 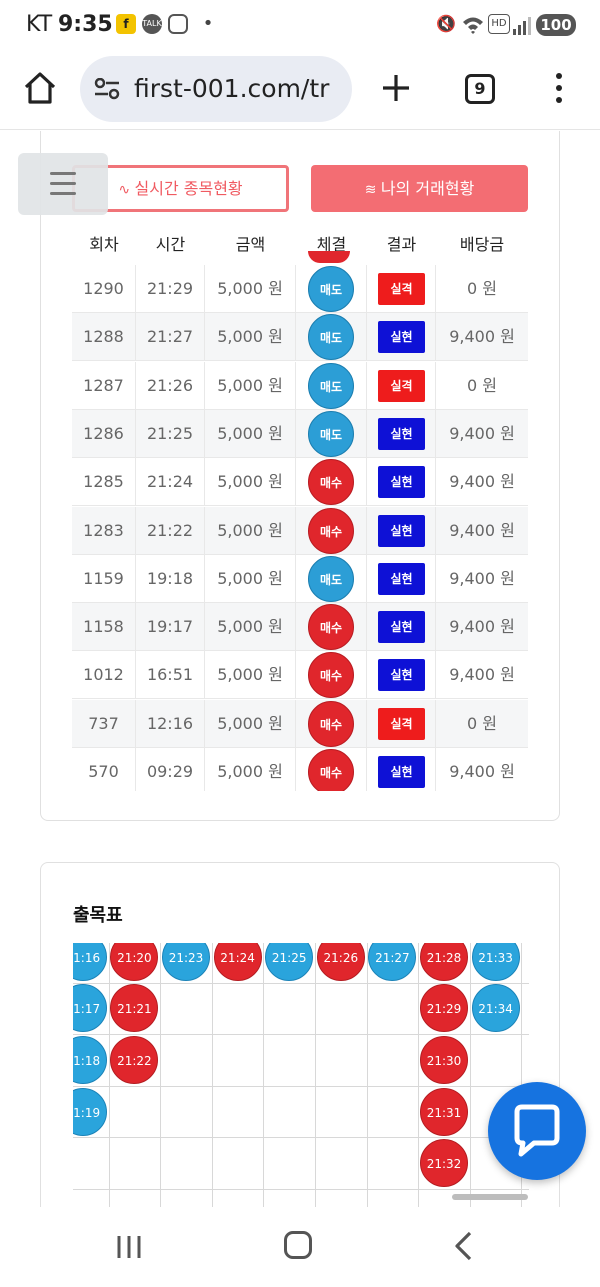 I want to click on outcome-ball-blue: 21:16, so click(x=90, y=962).